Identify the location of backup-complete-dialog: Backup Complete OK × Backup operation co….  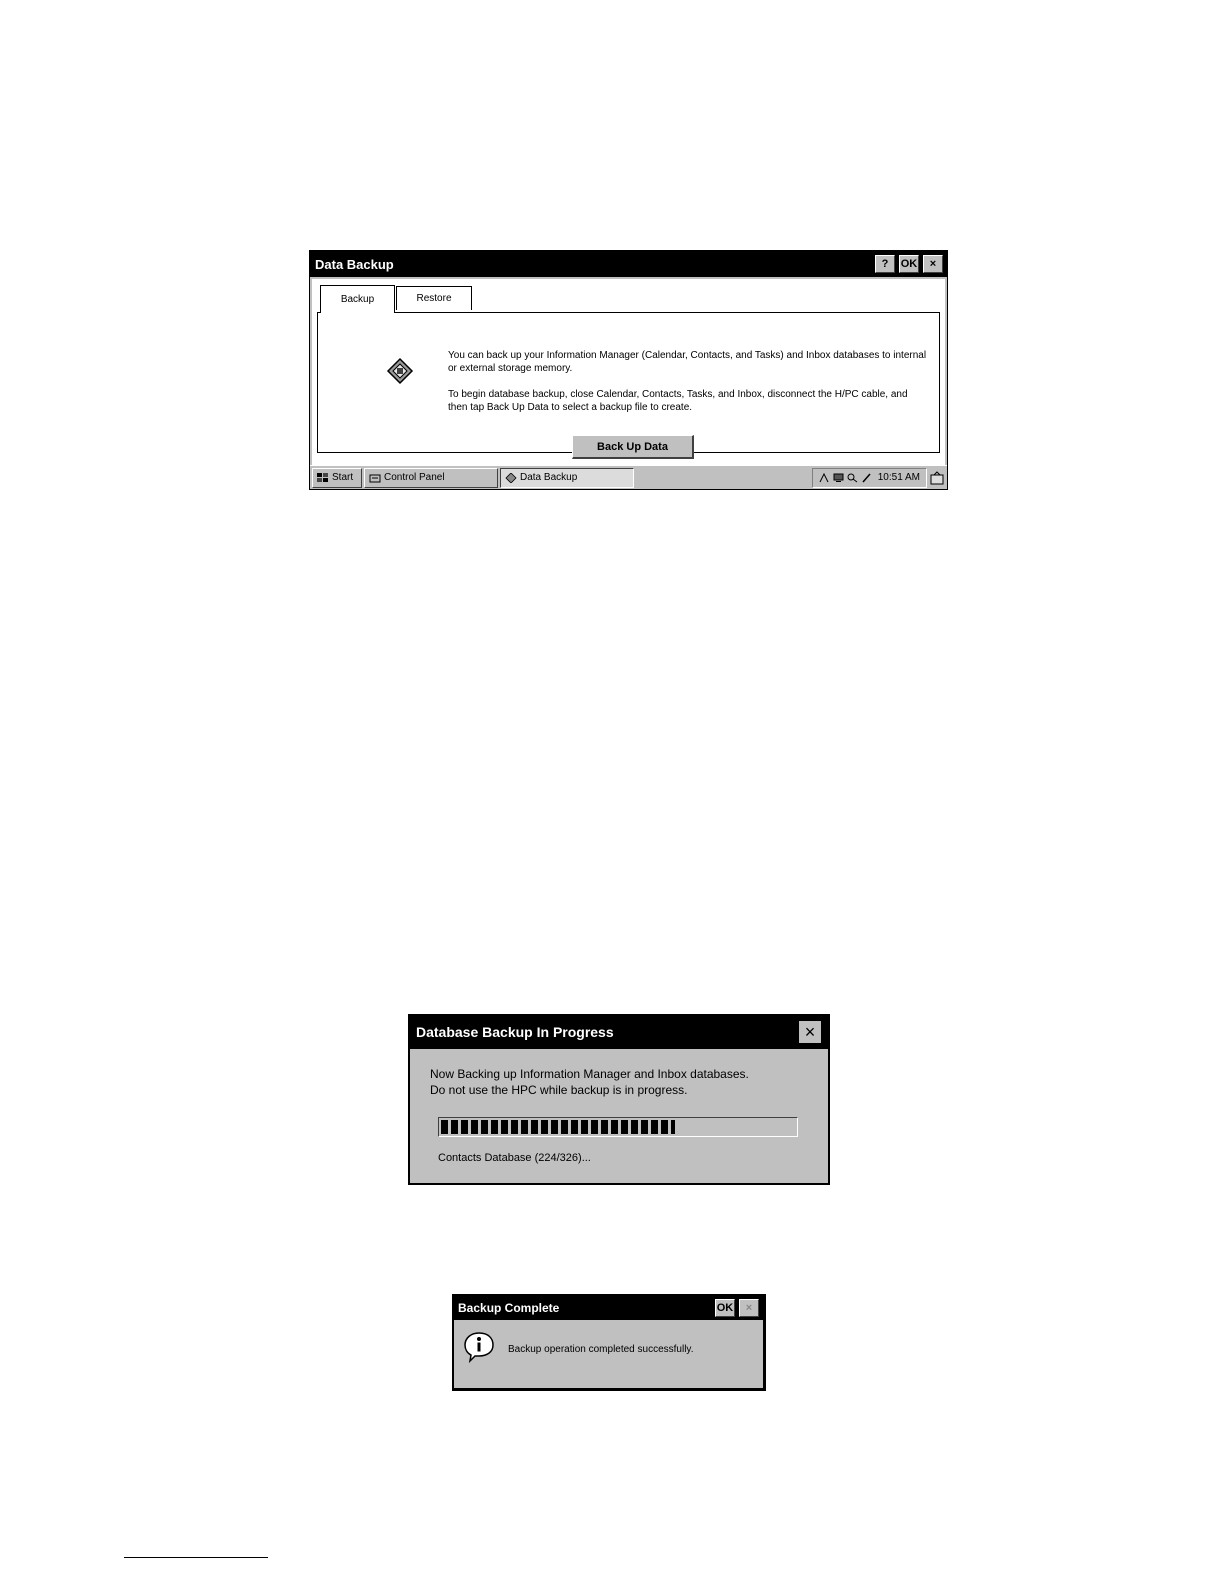
(609, 1342).